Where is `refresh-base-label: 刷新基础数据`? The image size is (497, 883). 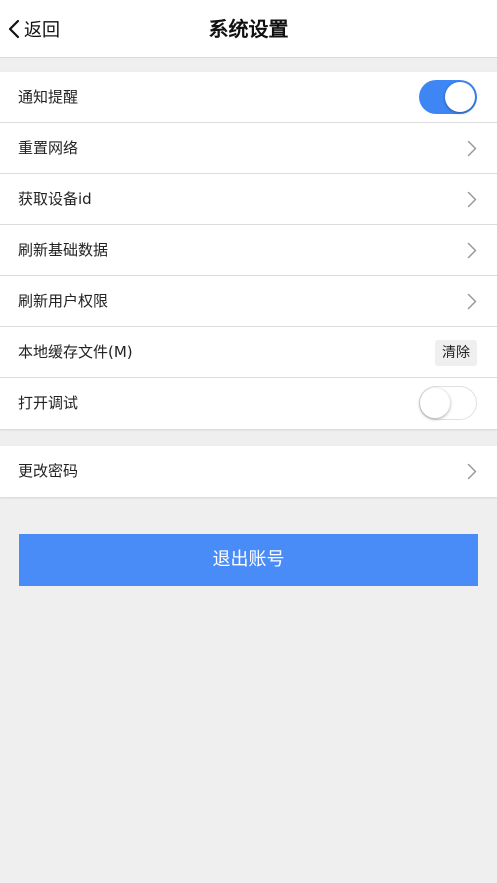
refresh-base-label: 刷新基础数据 is located at coordinates (63, 250).